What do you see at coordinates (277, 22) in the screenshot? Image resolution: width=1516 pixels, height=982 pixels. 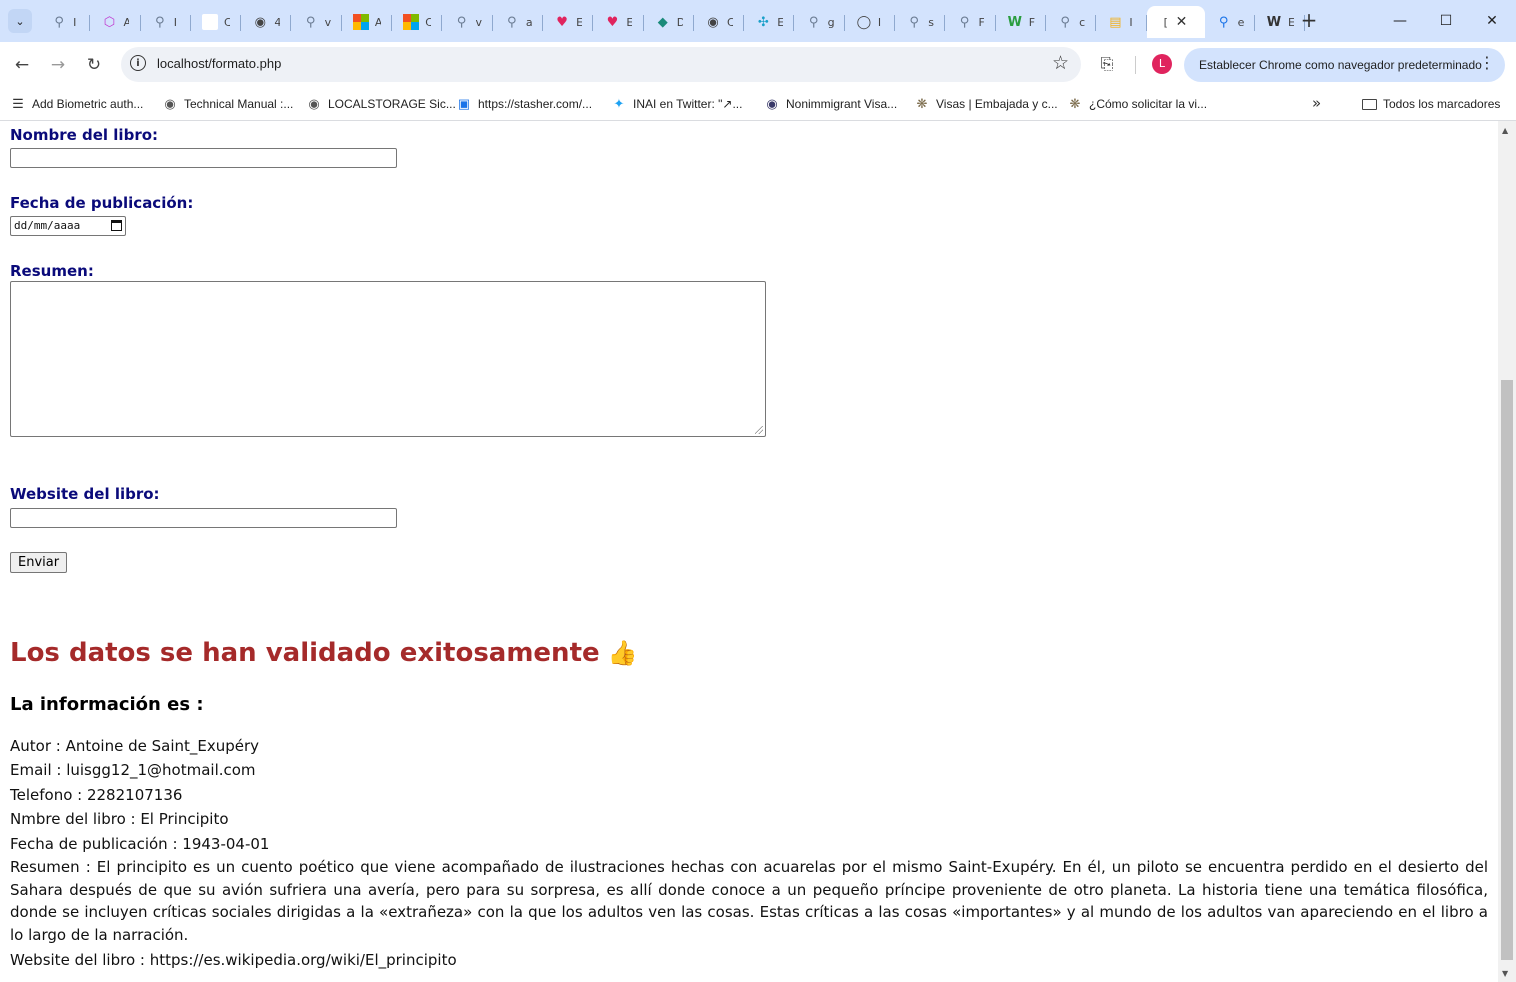 I see `tab-title: 4` at bounding box center [277, 22].